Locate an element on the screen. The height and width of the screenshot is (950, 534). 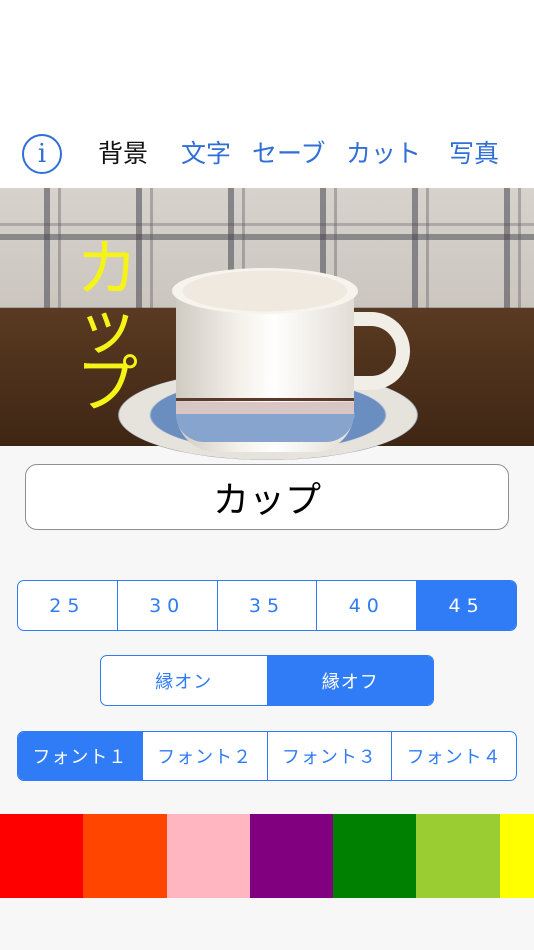
tab-background: 背景 is located at coordinates (123, 154).